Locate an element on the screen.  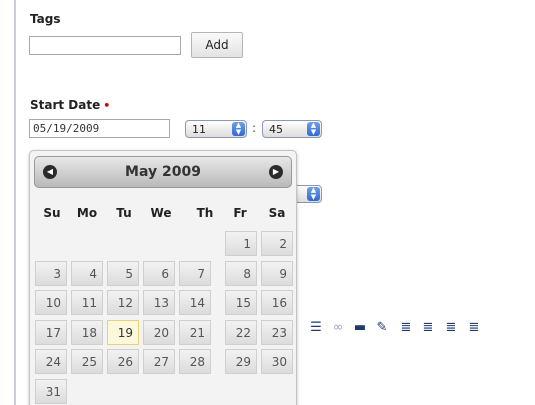
editor-toolbar: ☰ ∞ ▬ ✎ ≣ ≣ ≣ ≣ is located at coordinates (417, 330).